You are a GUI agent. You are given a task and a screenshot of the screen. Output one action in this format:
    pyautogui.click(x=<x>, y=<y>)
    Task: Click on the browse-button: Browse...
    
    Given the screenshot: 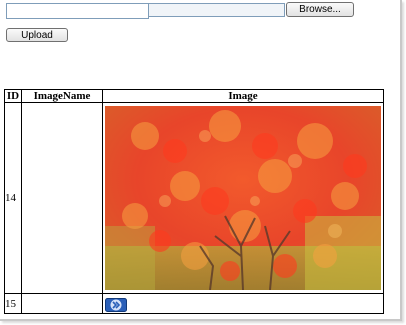 What is the action you would take?
    pyautogui.click(x=320, y=9)
    